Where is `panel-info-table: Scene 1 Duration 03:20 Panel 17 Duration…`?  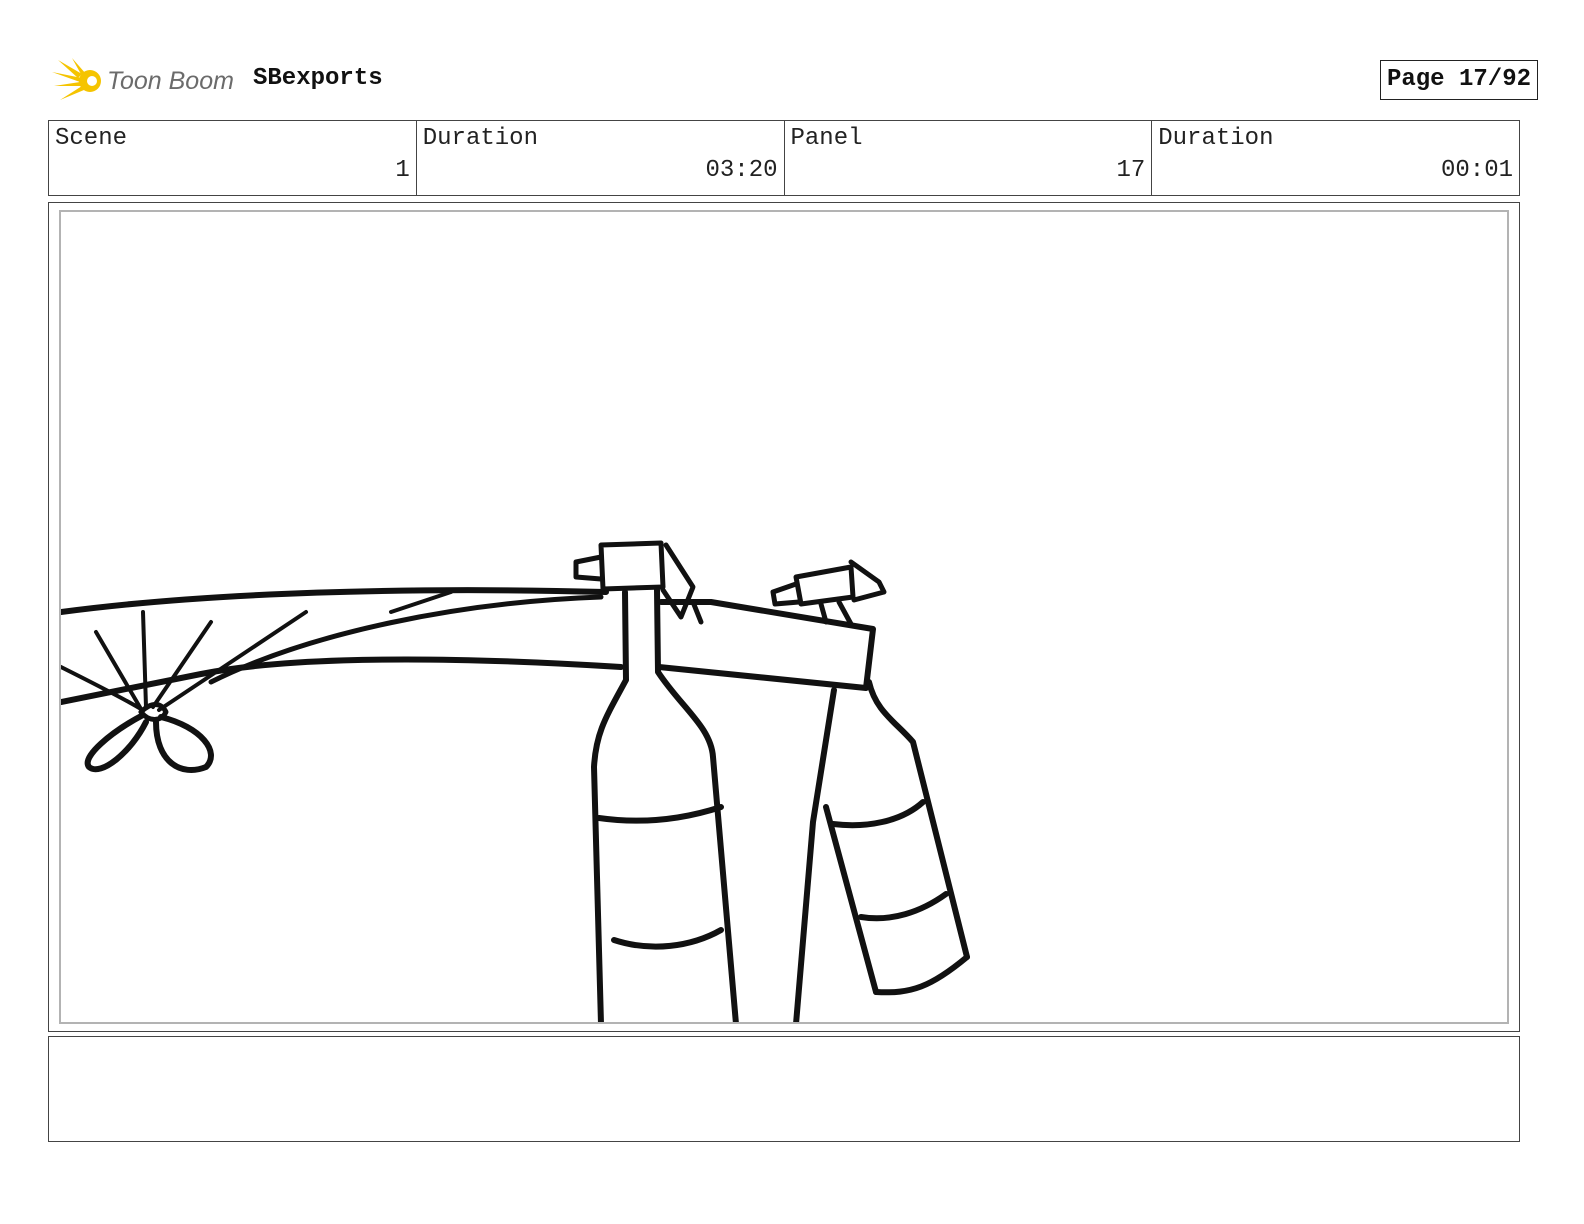 panel-info-table: Scene 1 Duration 03:20 Panel 17 Duration… is located at coordinates (784, 158).